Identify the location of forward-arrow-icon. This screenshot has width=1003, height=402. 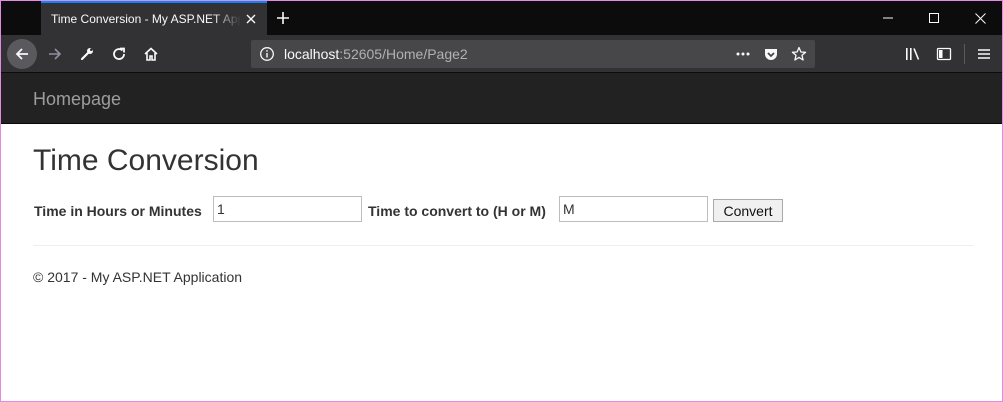
(55, 54).